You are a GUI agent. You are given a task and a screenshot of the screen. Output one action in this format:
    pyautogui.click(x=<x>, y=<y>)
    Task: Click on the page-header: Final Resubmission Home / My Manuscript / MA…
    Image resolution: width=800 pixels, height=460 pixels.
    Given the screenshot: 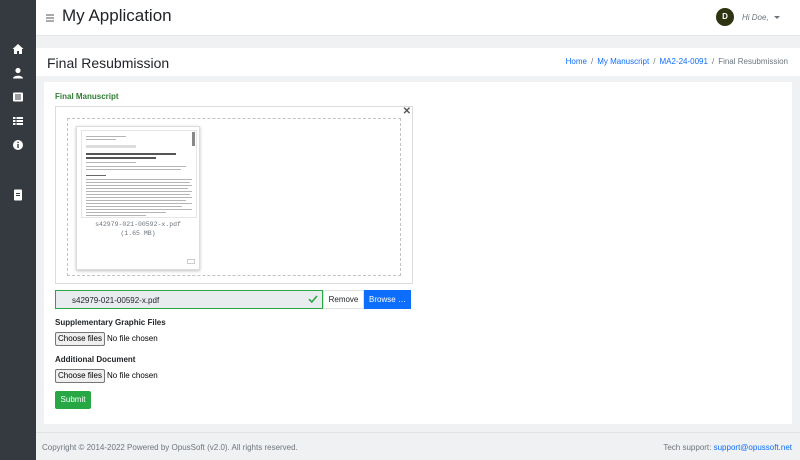 What is the action you would take?
    pyautogui.click(x=418, y=62)
    